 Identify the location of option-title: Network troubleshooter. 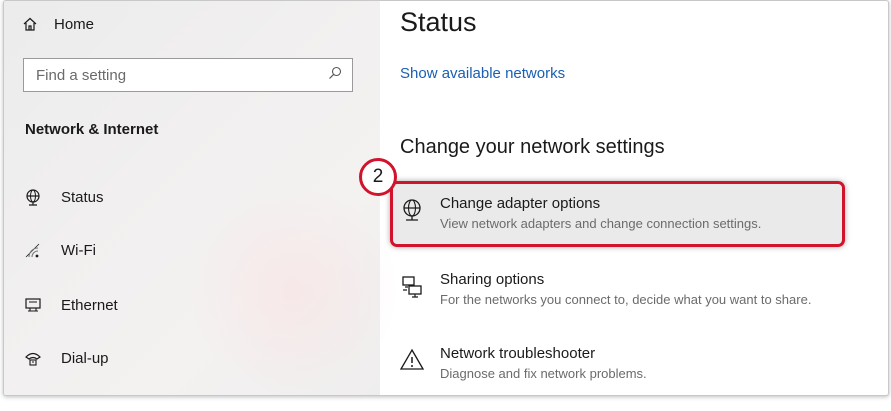
(518, 353).